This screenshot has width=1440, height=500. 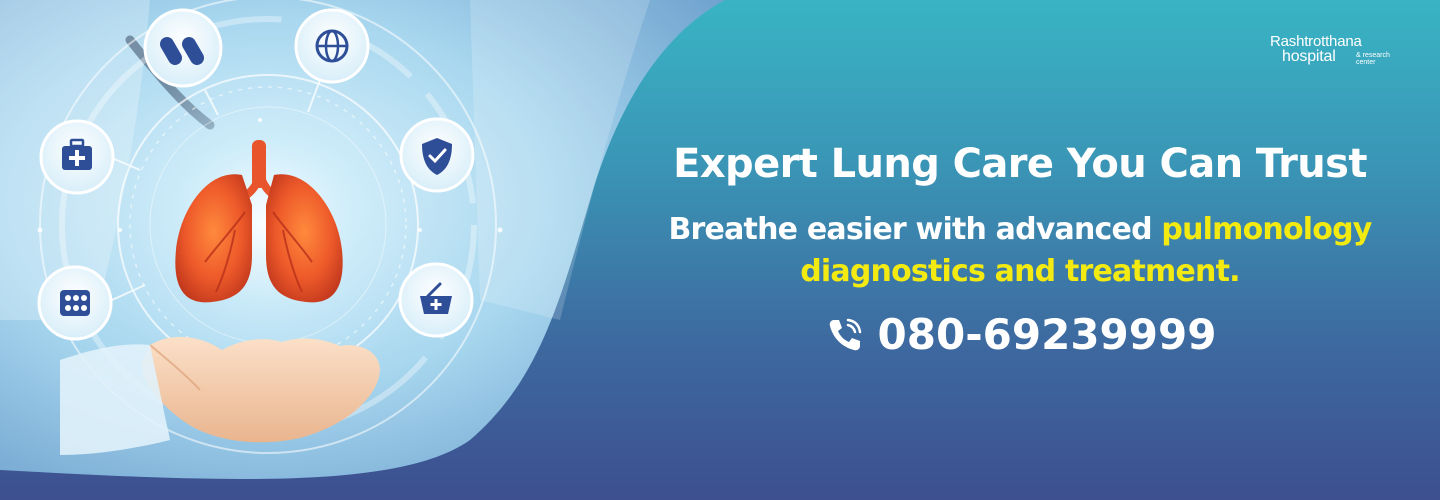 I want to click on phone-link: 080-69239999, so click(x=1020, y=335).